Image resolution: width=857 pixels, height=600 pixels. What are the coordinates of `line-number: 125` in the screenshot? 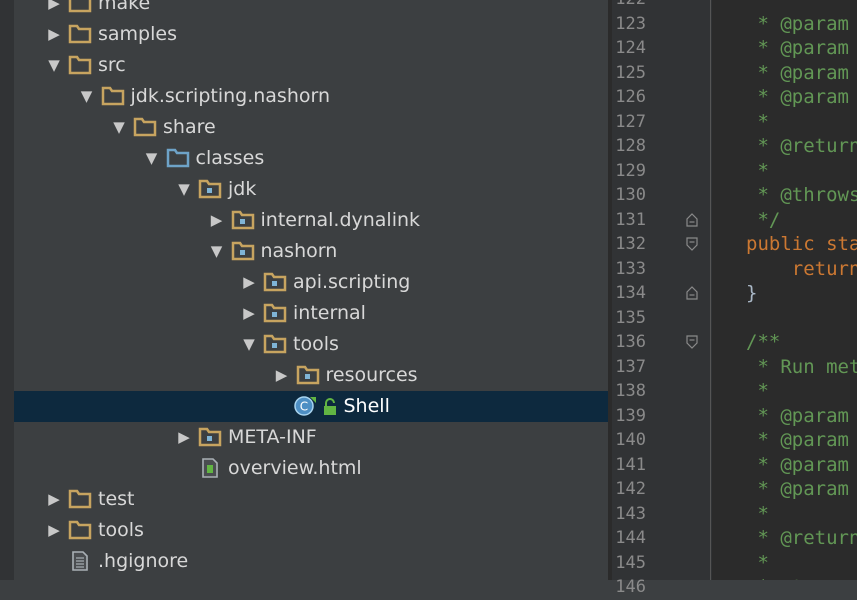 It's located at (630, 72).